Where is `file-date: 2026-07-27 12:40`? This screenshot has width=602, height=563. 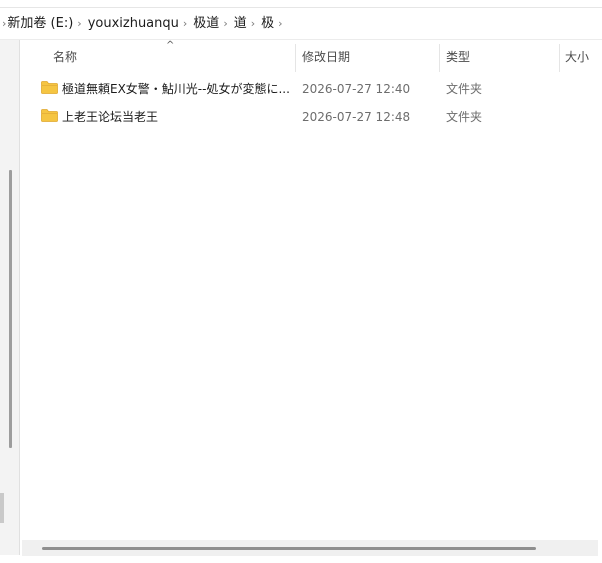 file-date: 2026-07-27 12:40 is located at coordinates (356, 89).